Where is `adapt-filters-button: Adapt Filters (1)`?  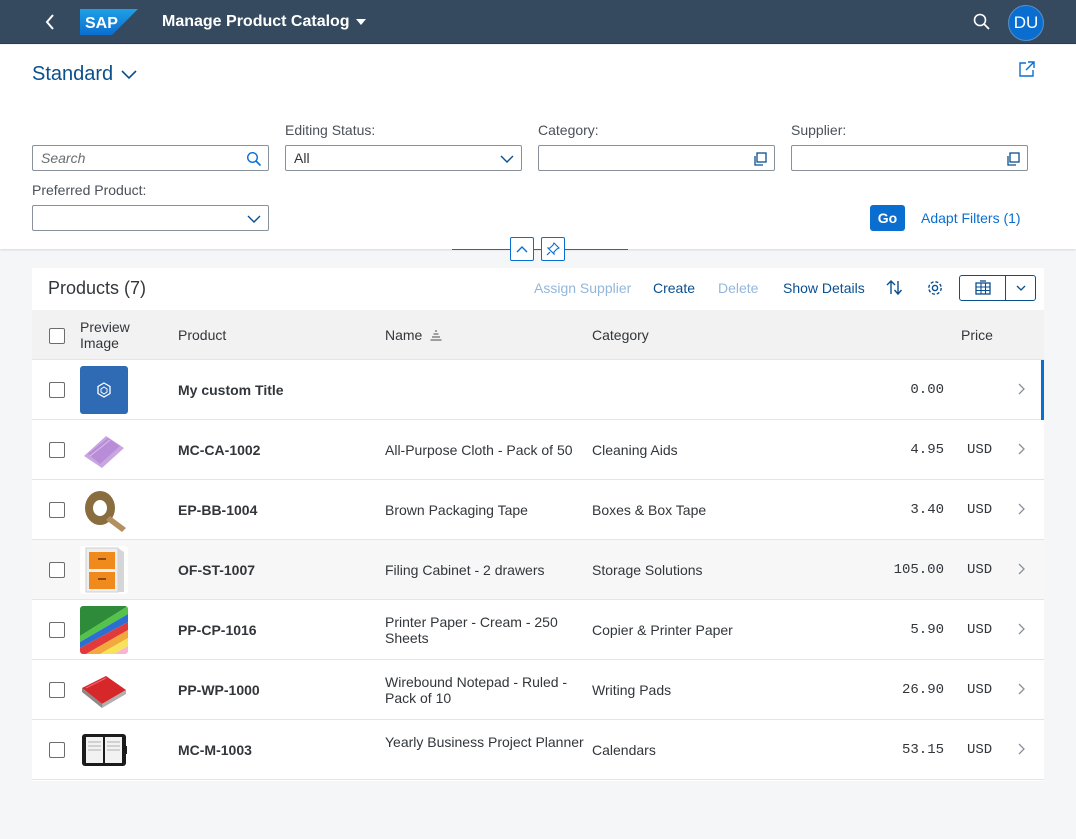
adapt-filters-button: Adapt Filters (1) is located at coordinates (971, 218).